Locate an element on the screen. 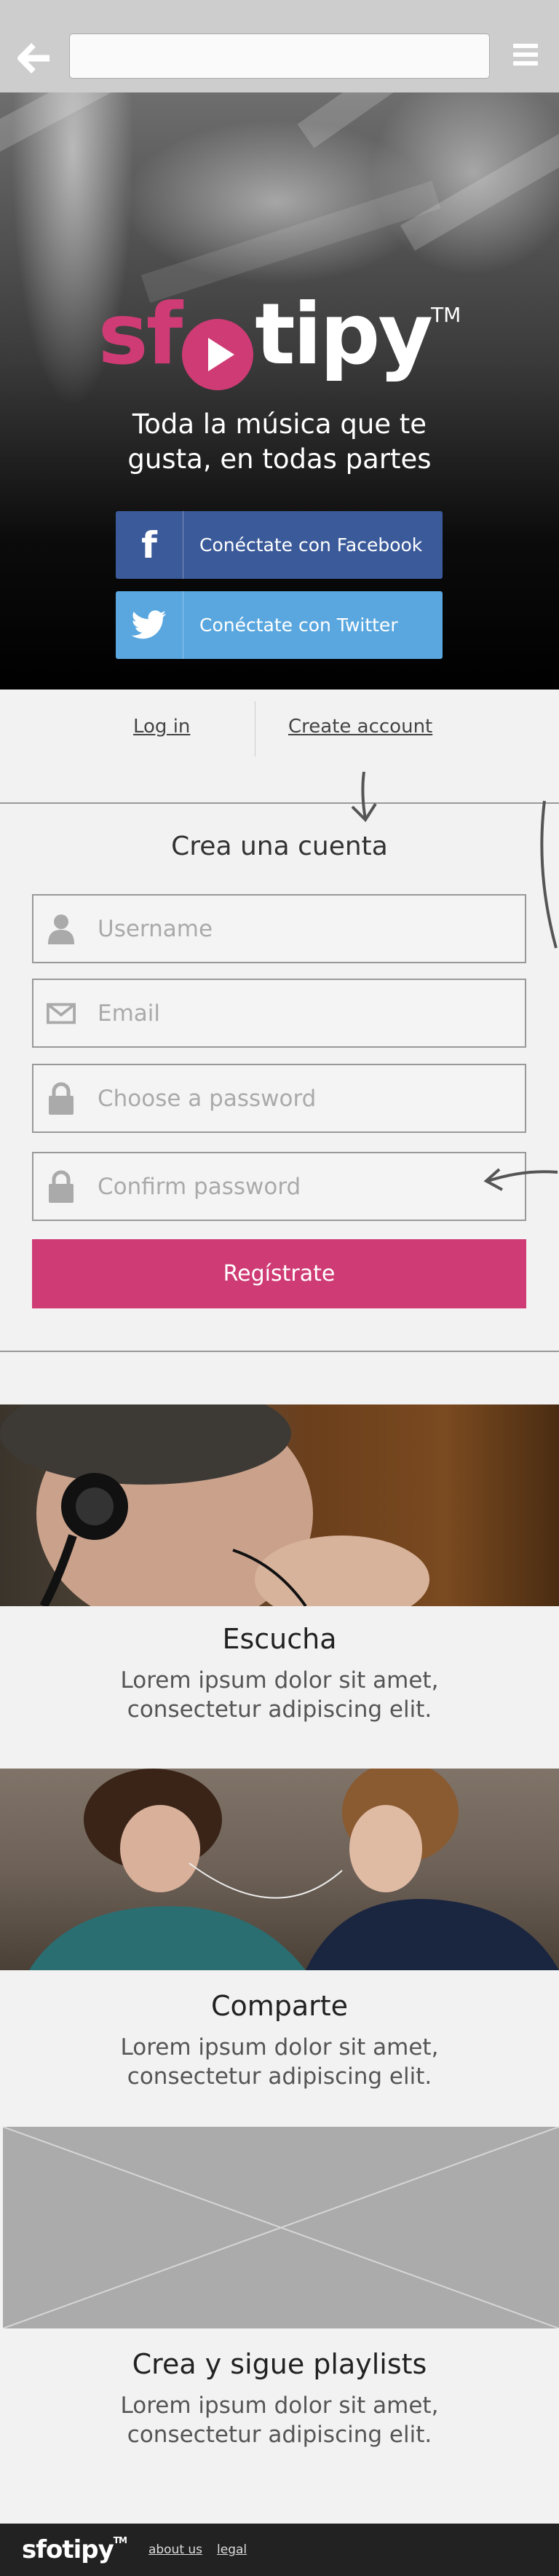 The width and height of the screenshot is (559, 2576). twitter-connect-button: Conéctate con Twitter is located at coordinates (279, 625).